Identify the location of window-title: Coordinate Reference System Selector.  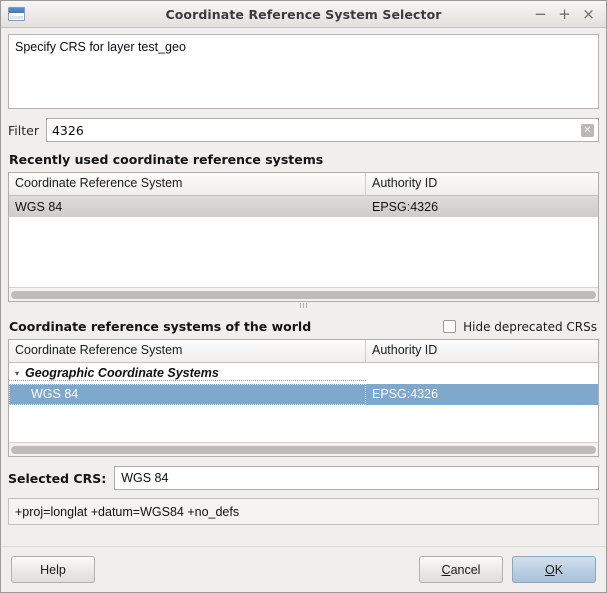
(303, 14).